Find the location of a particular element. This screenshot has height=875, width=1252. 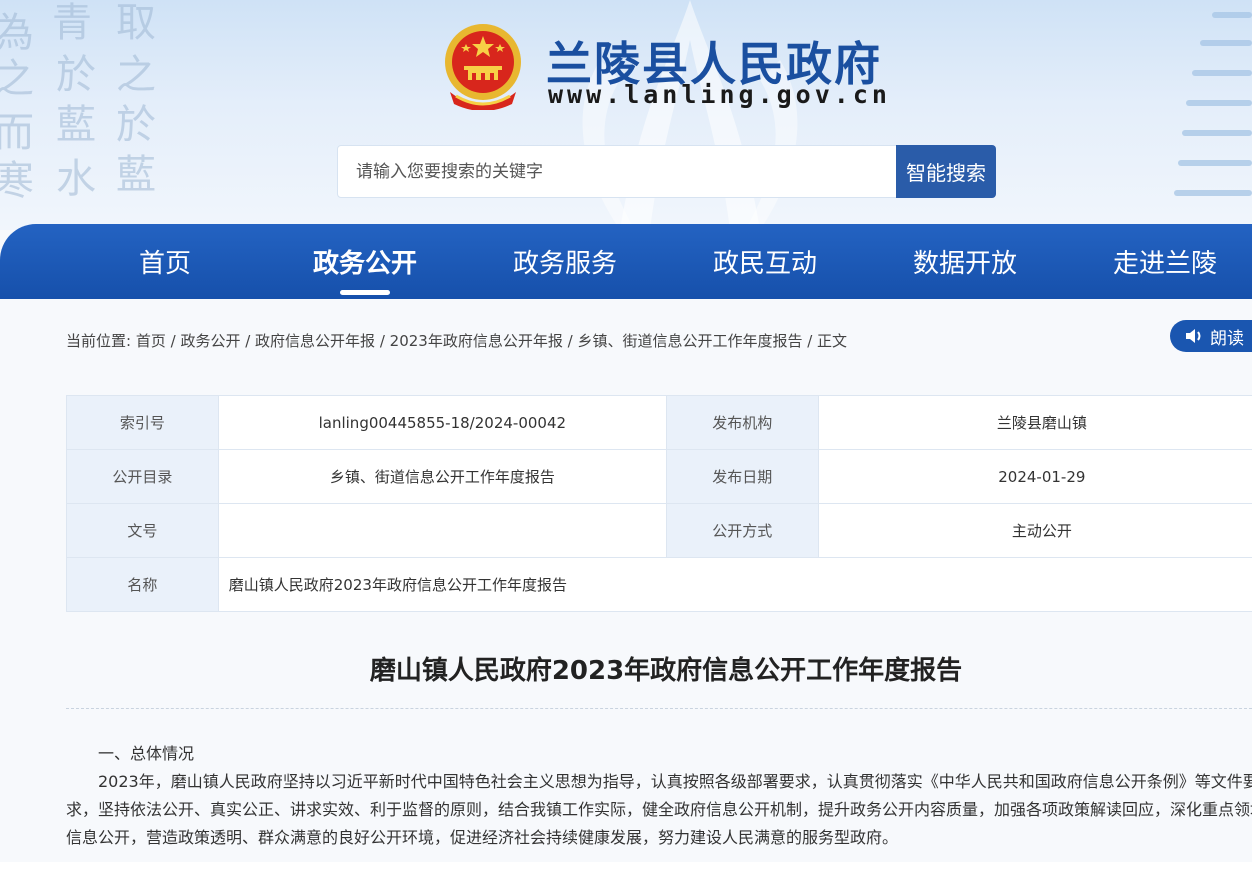

nav-item-interaction: 政民互动 is located at coordinates (765, 261).